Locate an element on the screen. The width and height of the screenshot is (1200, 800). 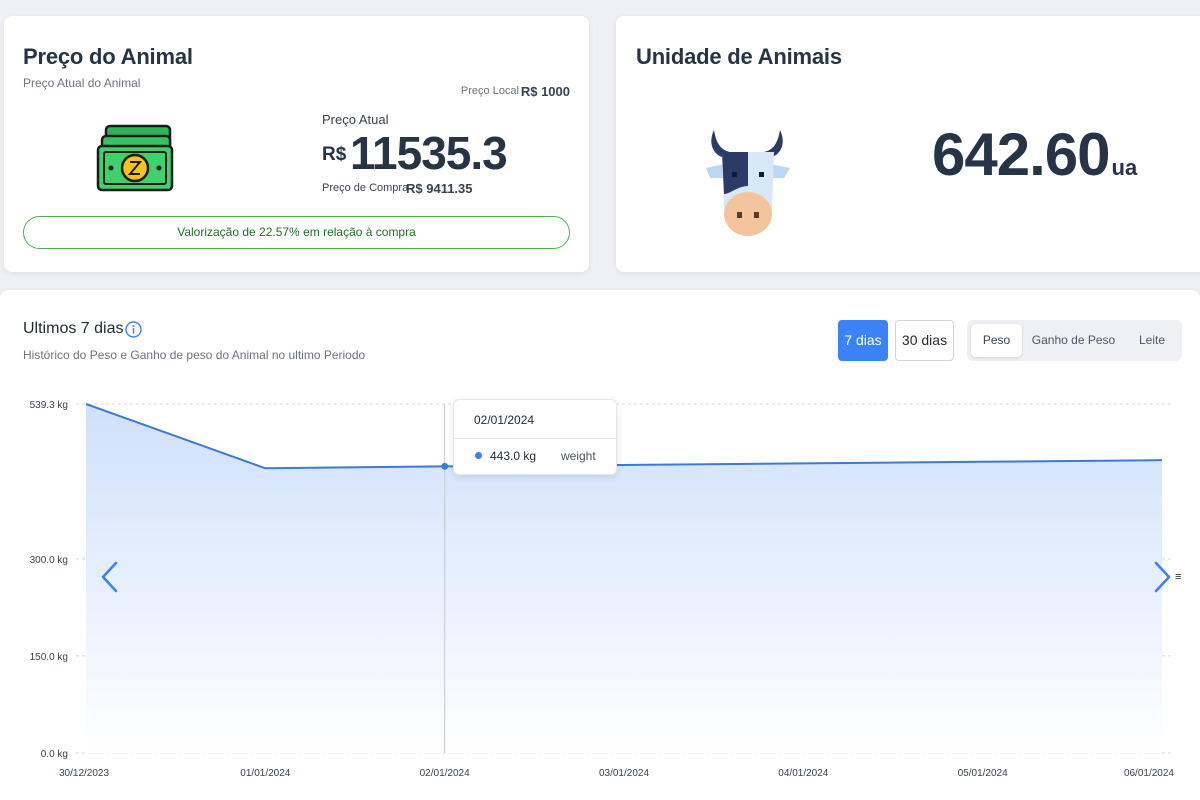
price-card-subtitle: Preço Atual do Animal is located at coordinates (82, 83).